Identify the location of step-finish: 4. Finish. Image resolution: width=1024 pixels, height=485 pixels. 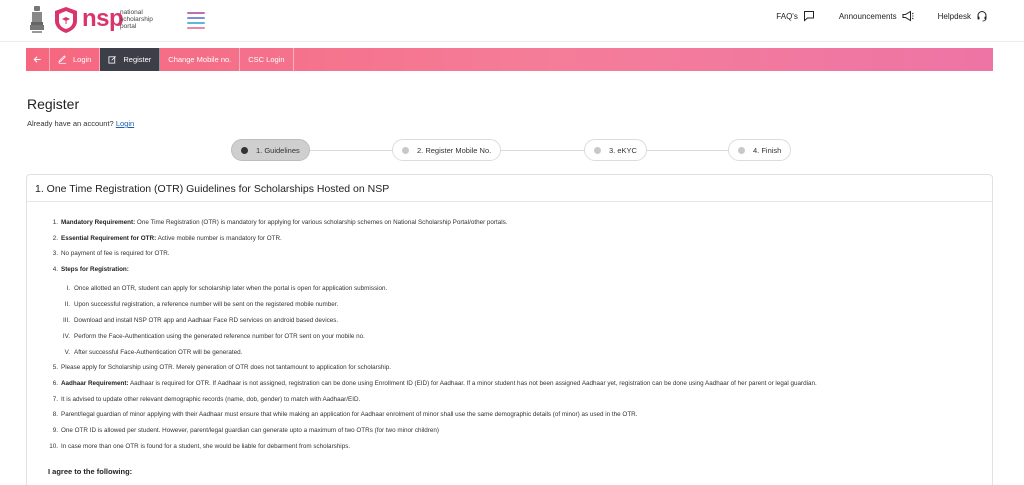
(760, 150).